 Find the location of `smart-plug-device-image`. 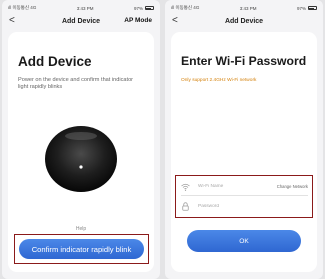

smart-plug-device-image is located at coordinates (81, 157).